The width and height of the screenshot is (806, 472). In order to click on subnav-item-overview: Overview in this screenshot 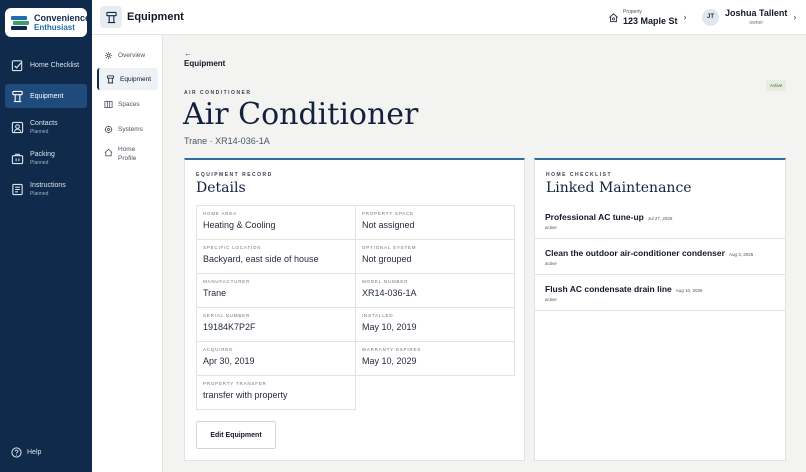, I will do `click(127, 55)`.